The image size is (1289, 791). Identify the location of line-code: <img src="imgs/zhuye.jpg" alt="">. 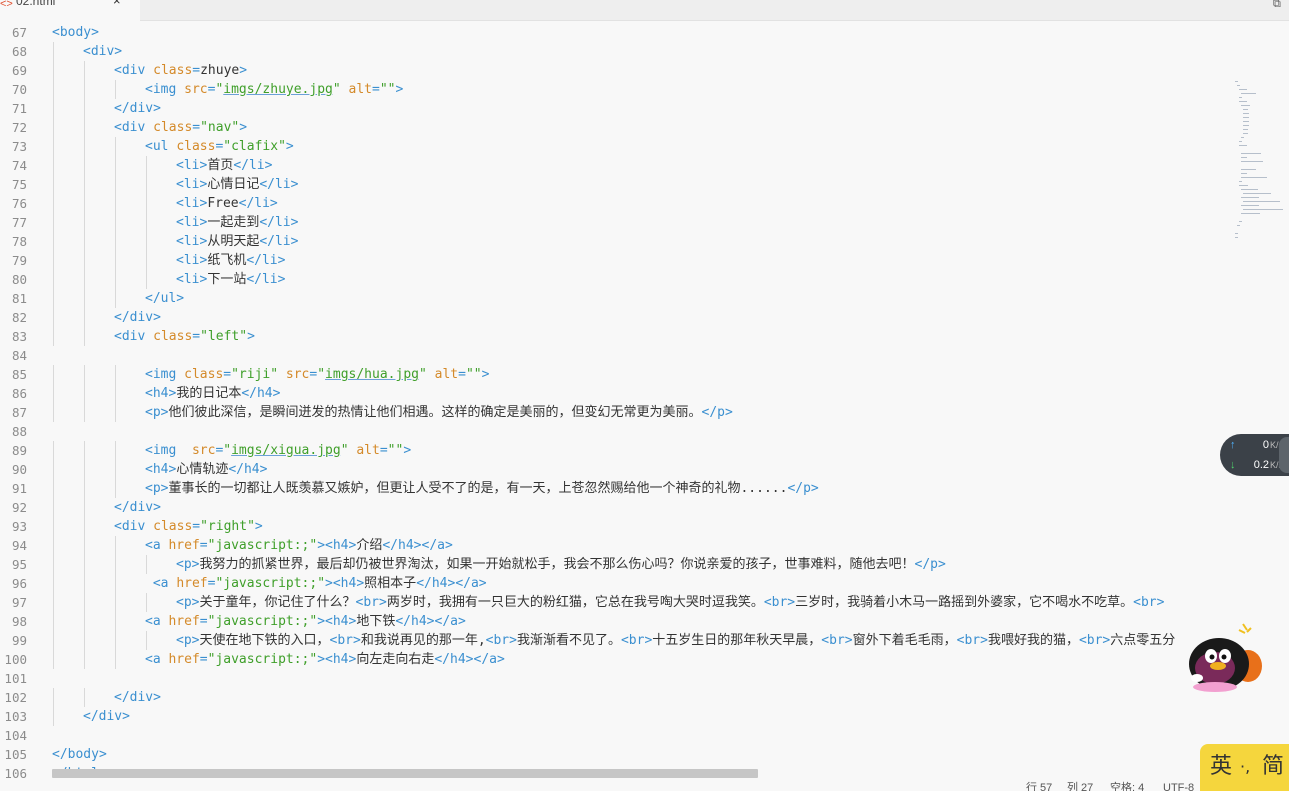
(274, 89).